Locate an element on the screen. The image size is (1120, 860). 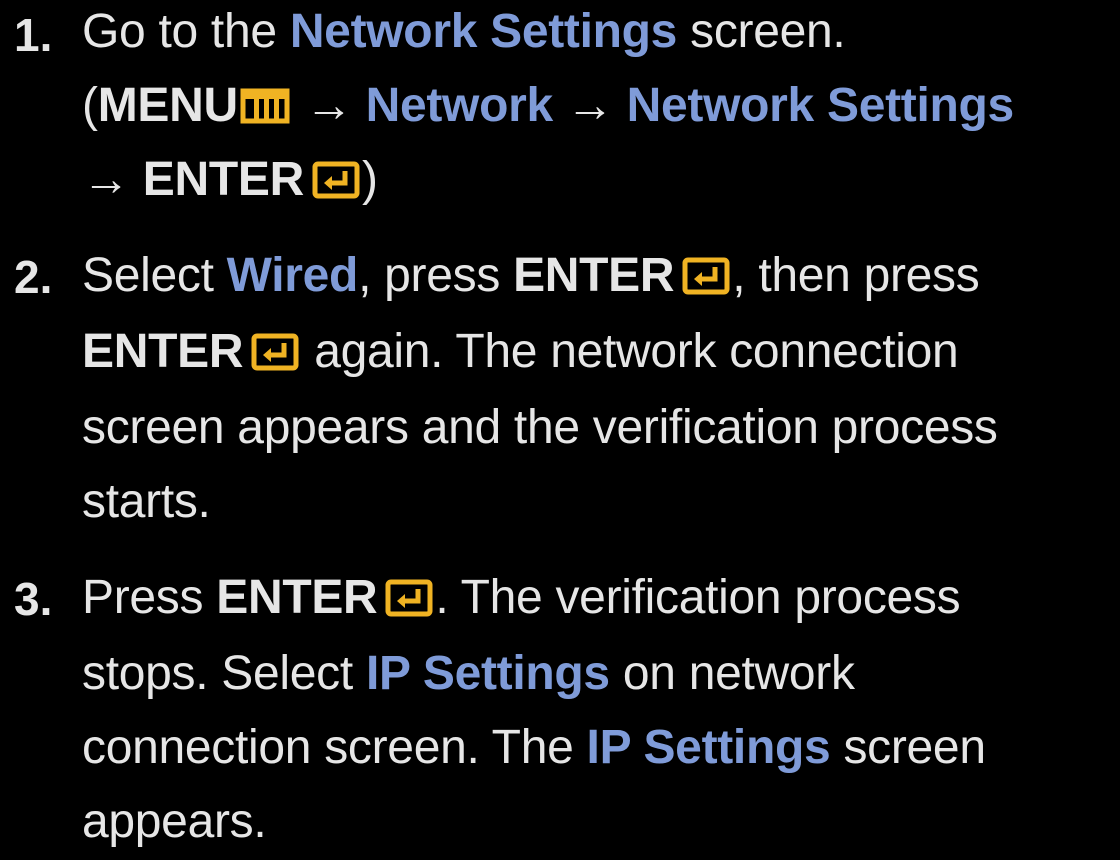
step-1-line-3: → ENTER) is located at coordinates (230, 180).